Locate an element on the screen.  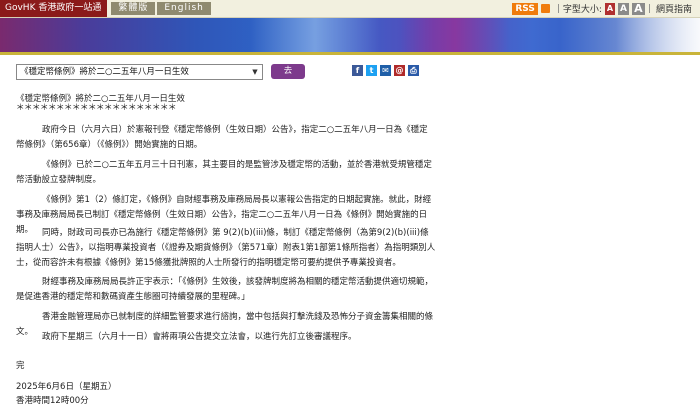
article-time: 香港時間12時00分 is located at coordinates (52, 401).